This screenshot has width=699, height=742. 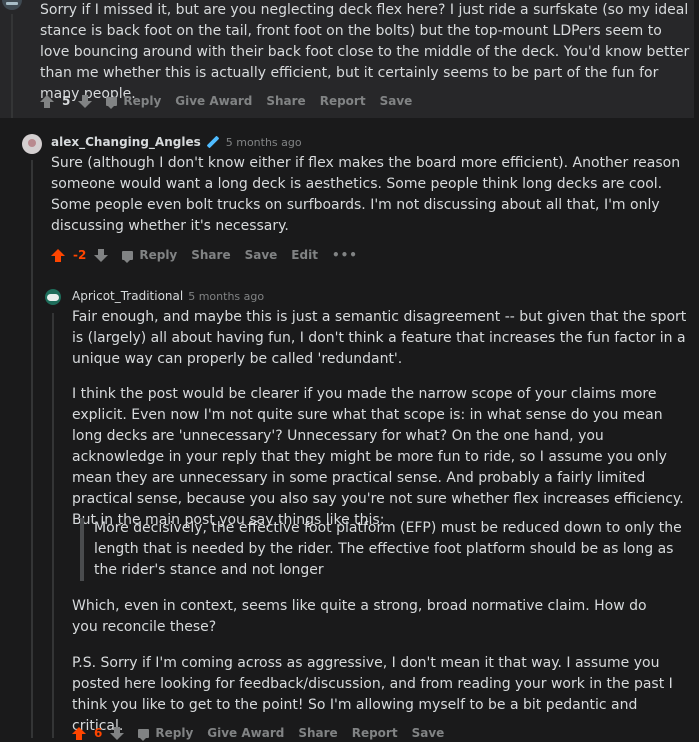 I want to click on give-award-button: Give Award, so click(x=213, y=101).